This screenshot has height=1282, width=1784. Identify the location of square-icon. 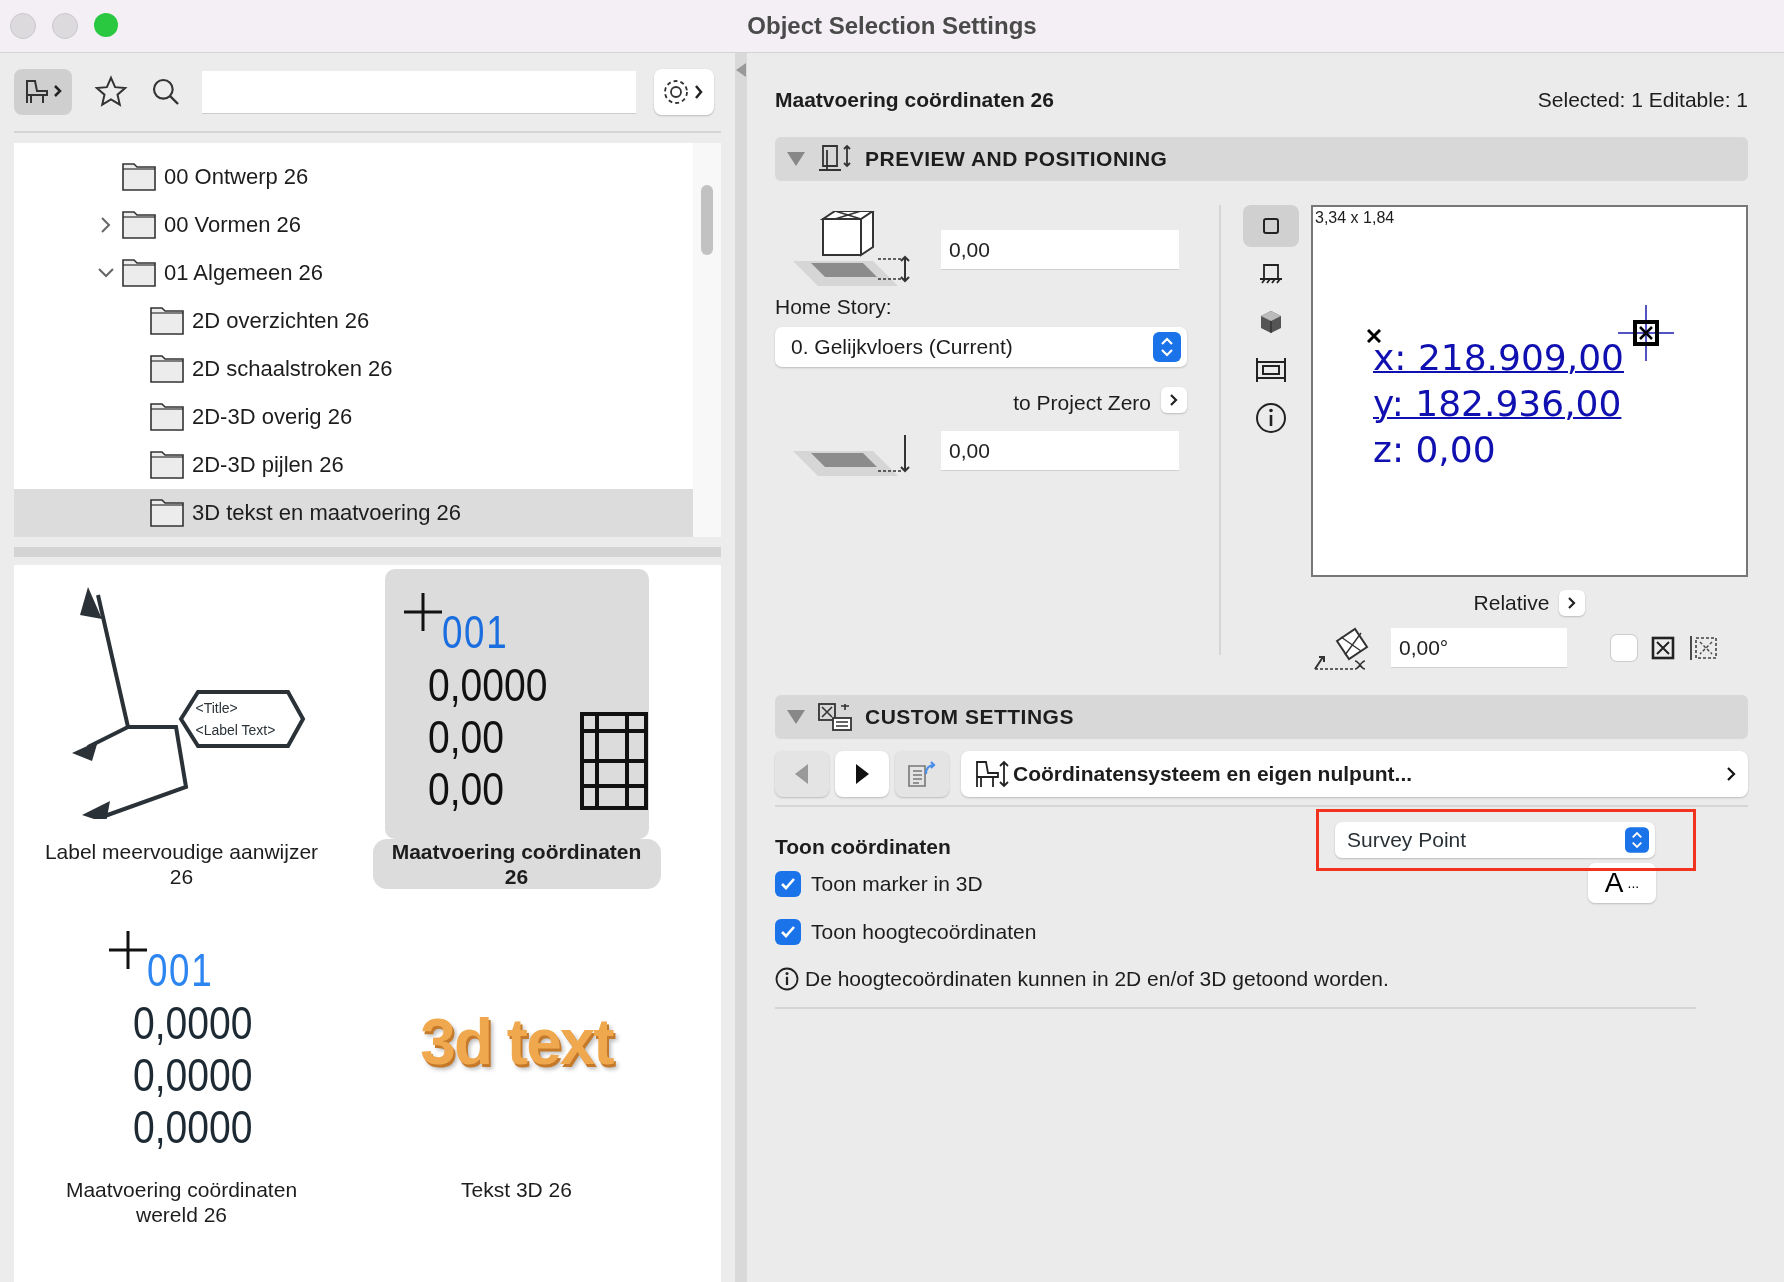
(1271, 226).